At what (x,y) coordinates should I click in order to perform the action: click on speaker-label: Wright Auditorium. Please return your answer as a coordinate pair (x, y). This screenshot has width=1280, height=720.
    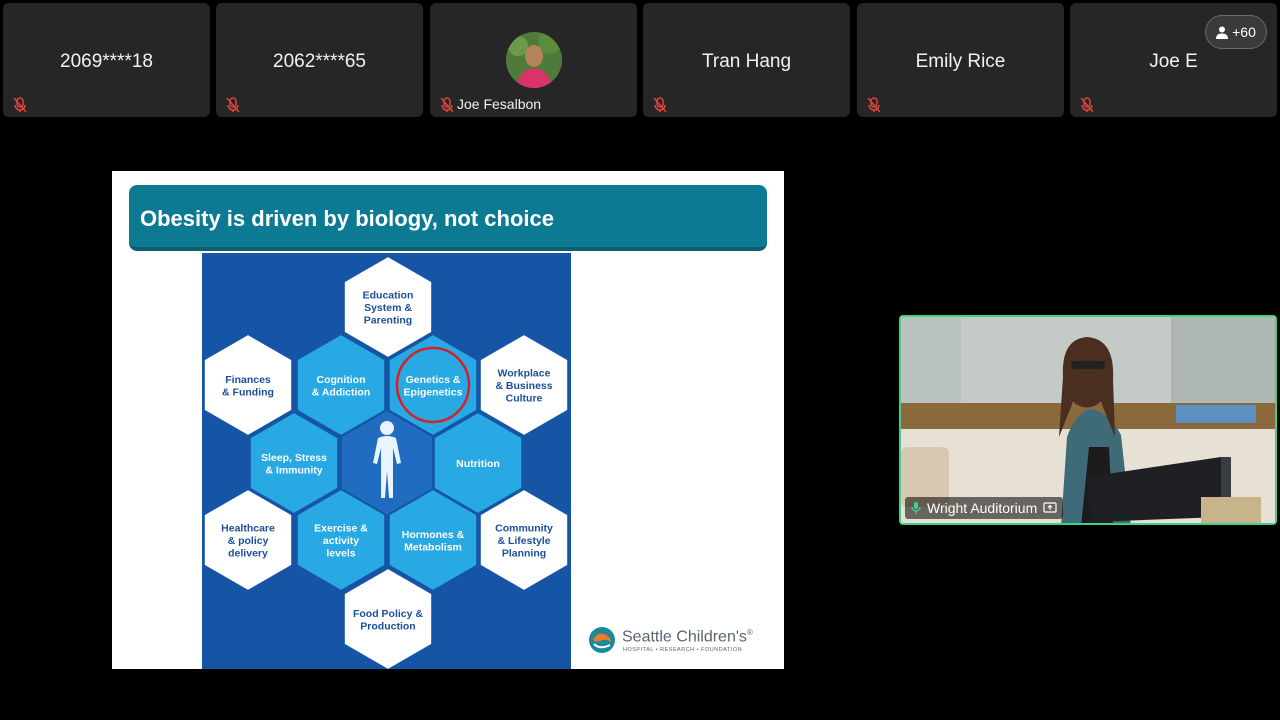
    Looking at the image, I should click on (984, 508).